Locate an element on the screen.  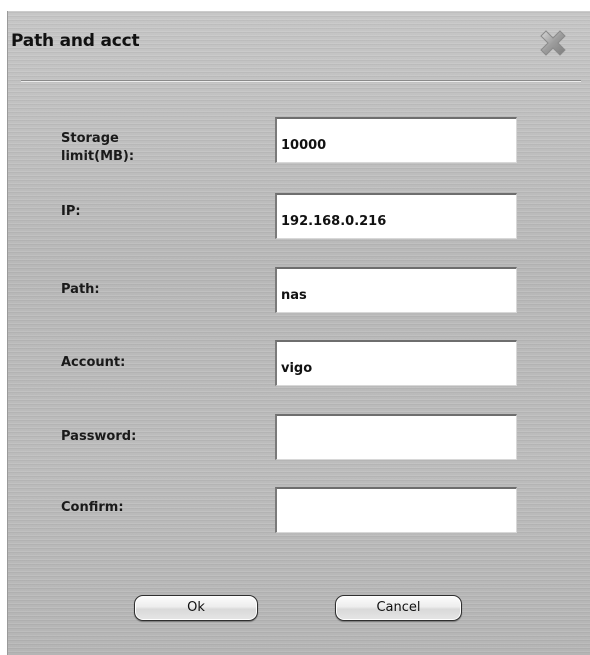
cancel-button: Cancel is located at coordinates (398, 608).